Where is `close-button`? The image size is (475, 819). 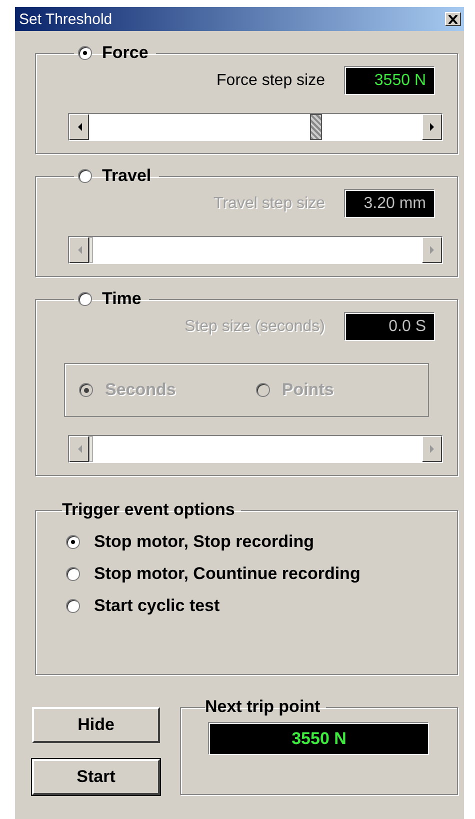
close-button is located at coordinates (453, 19).